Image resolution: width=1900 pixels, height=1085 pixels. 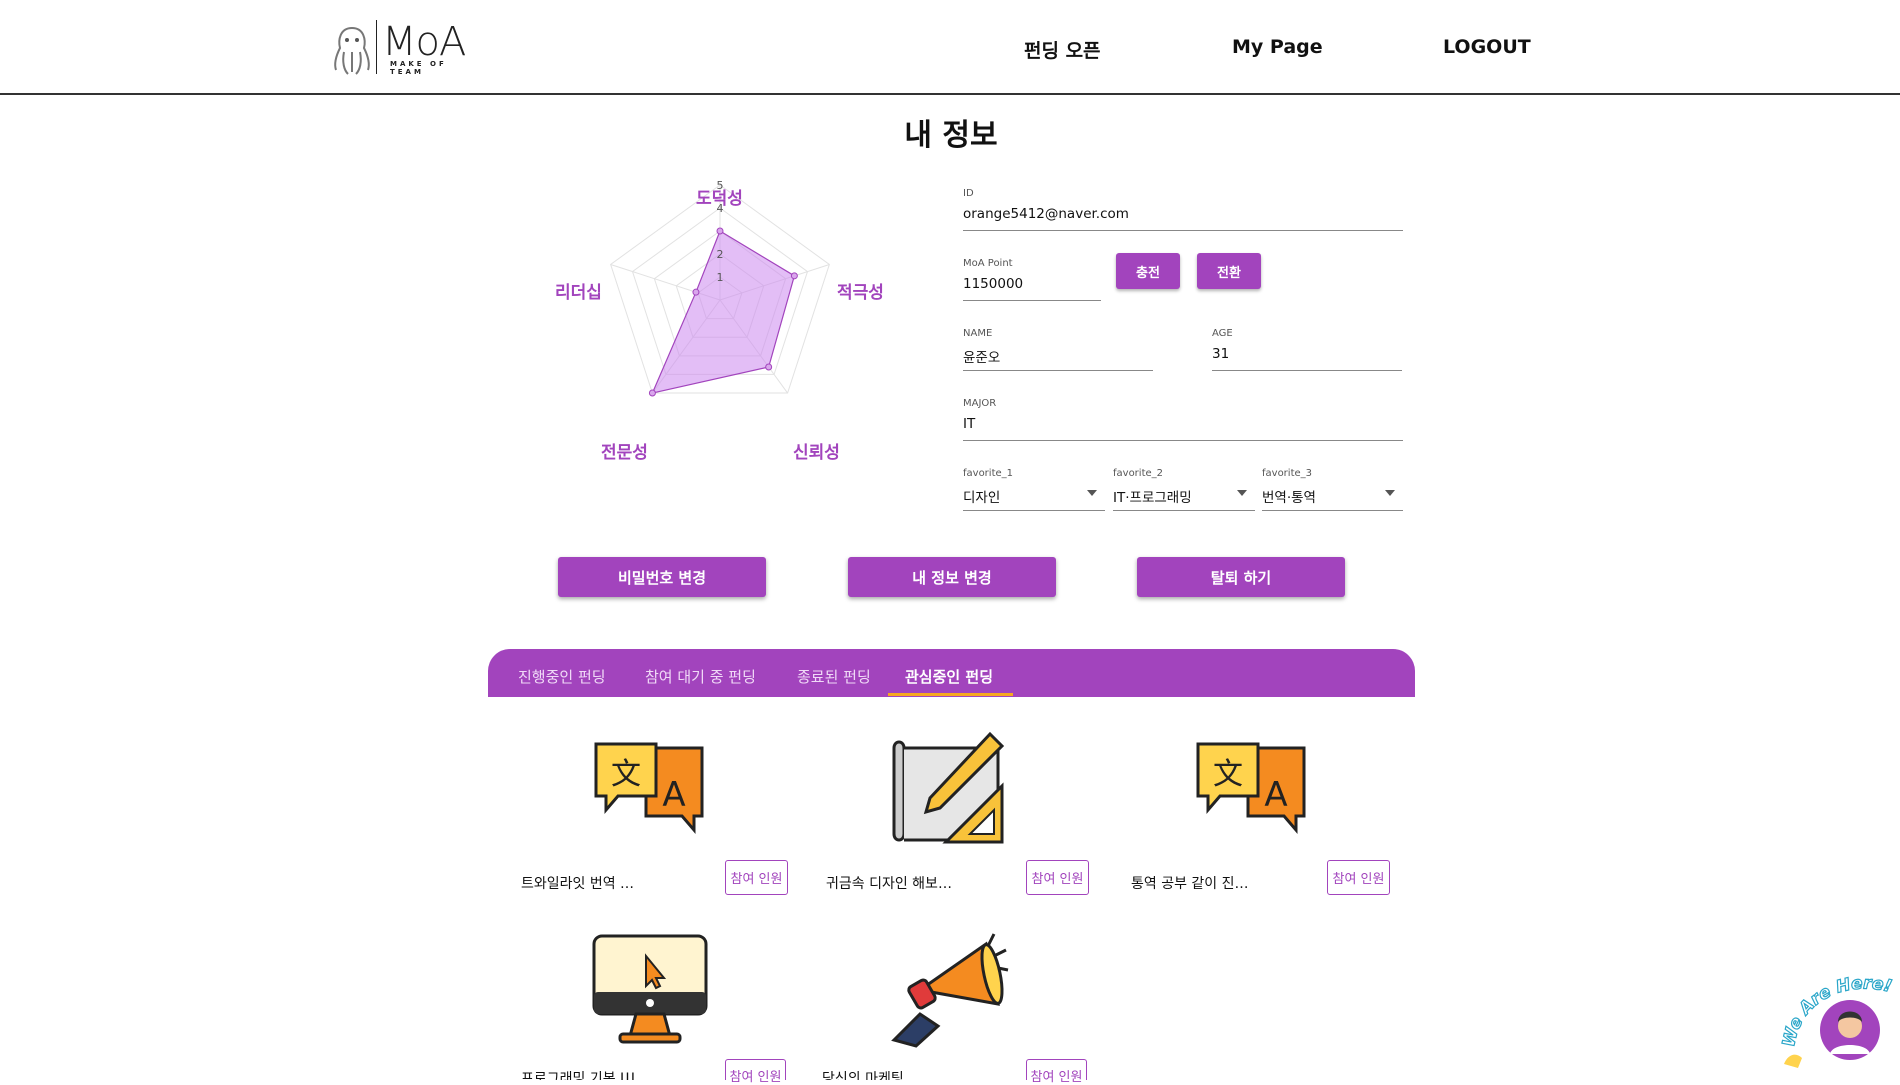 What do you see at coordinates (700, 676) in the screenshot?
I see `tab-waiting: 참여 대기 중 펀딩` at bounding box center [700, 676].